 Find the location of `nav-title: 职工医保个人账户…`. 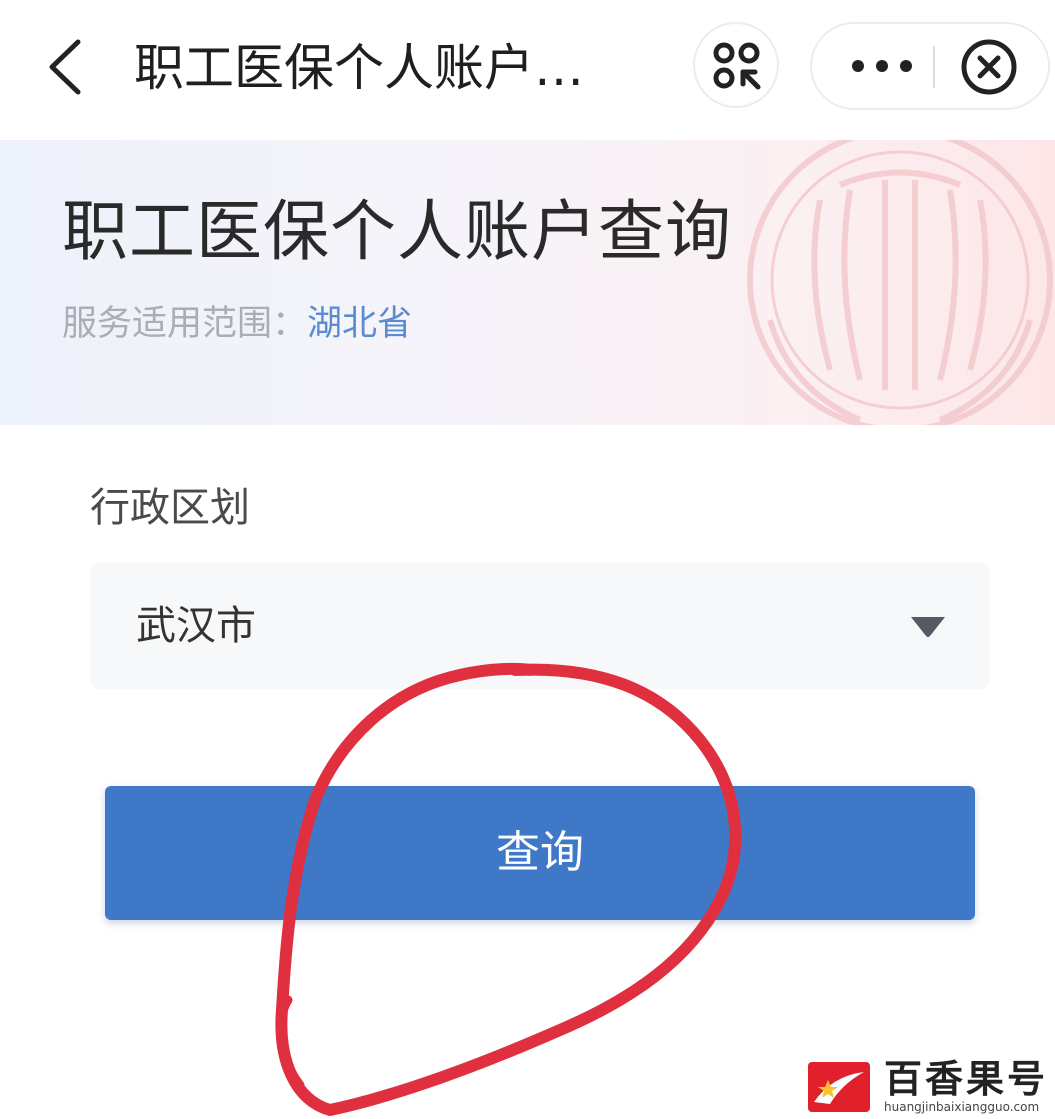

nav-title: 职工医保个人账户… is located at coordinates (359, 68).